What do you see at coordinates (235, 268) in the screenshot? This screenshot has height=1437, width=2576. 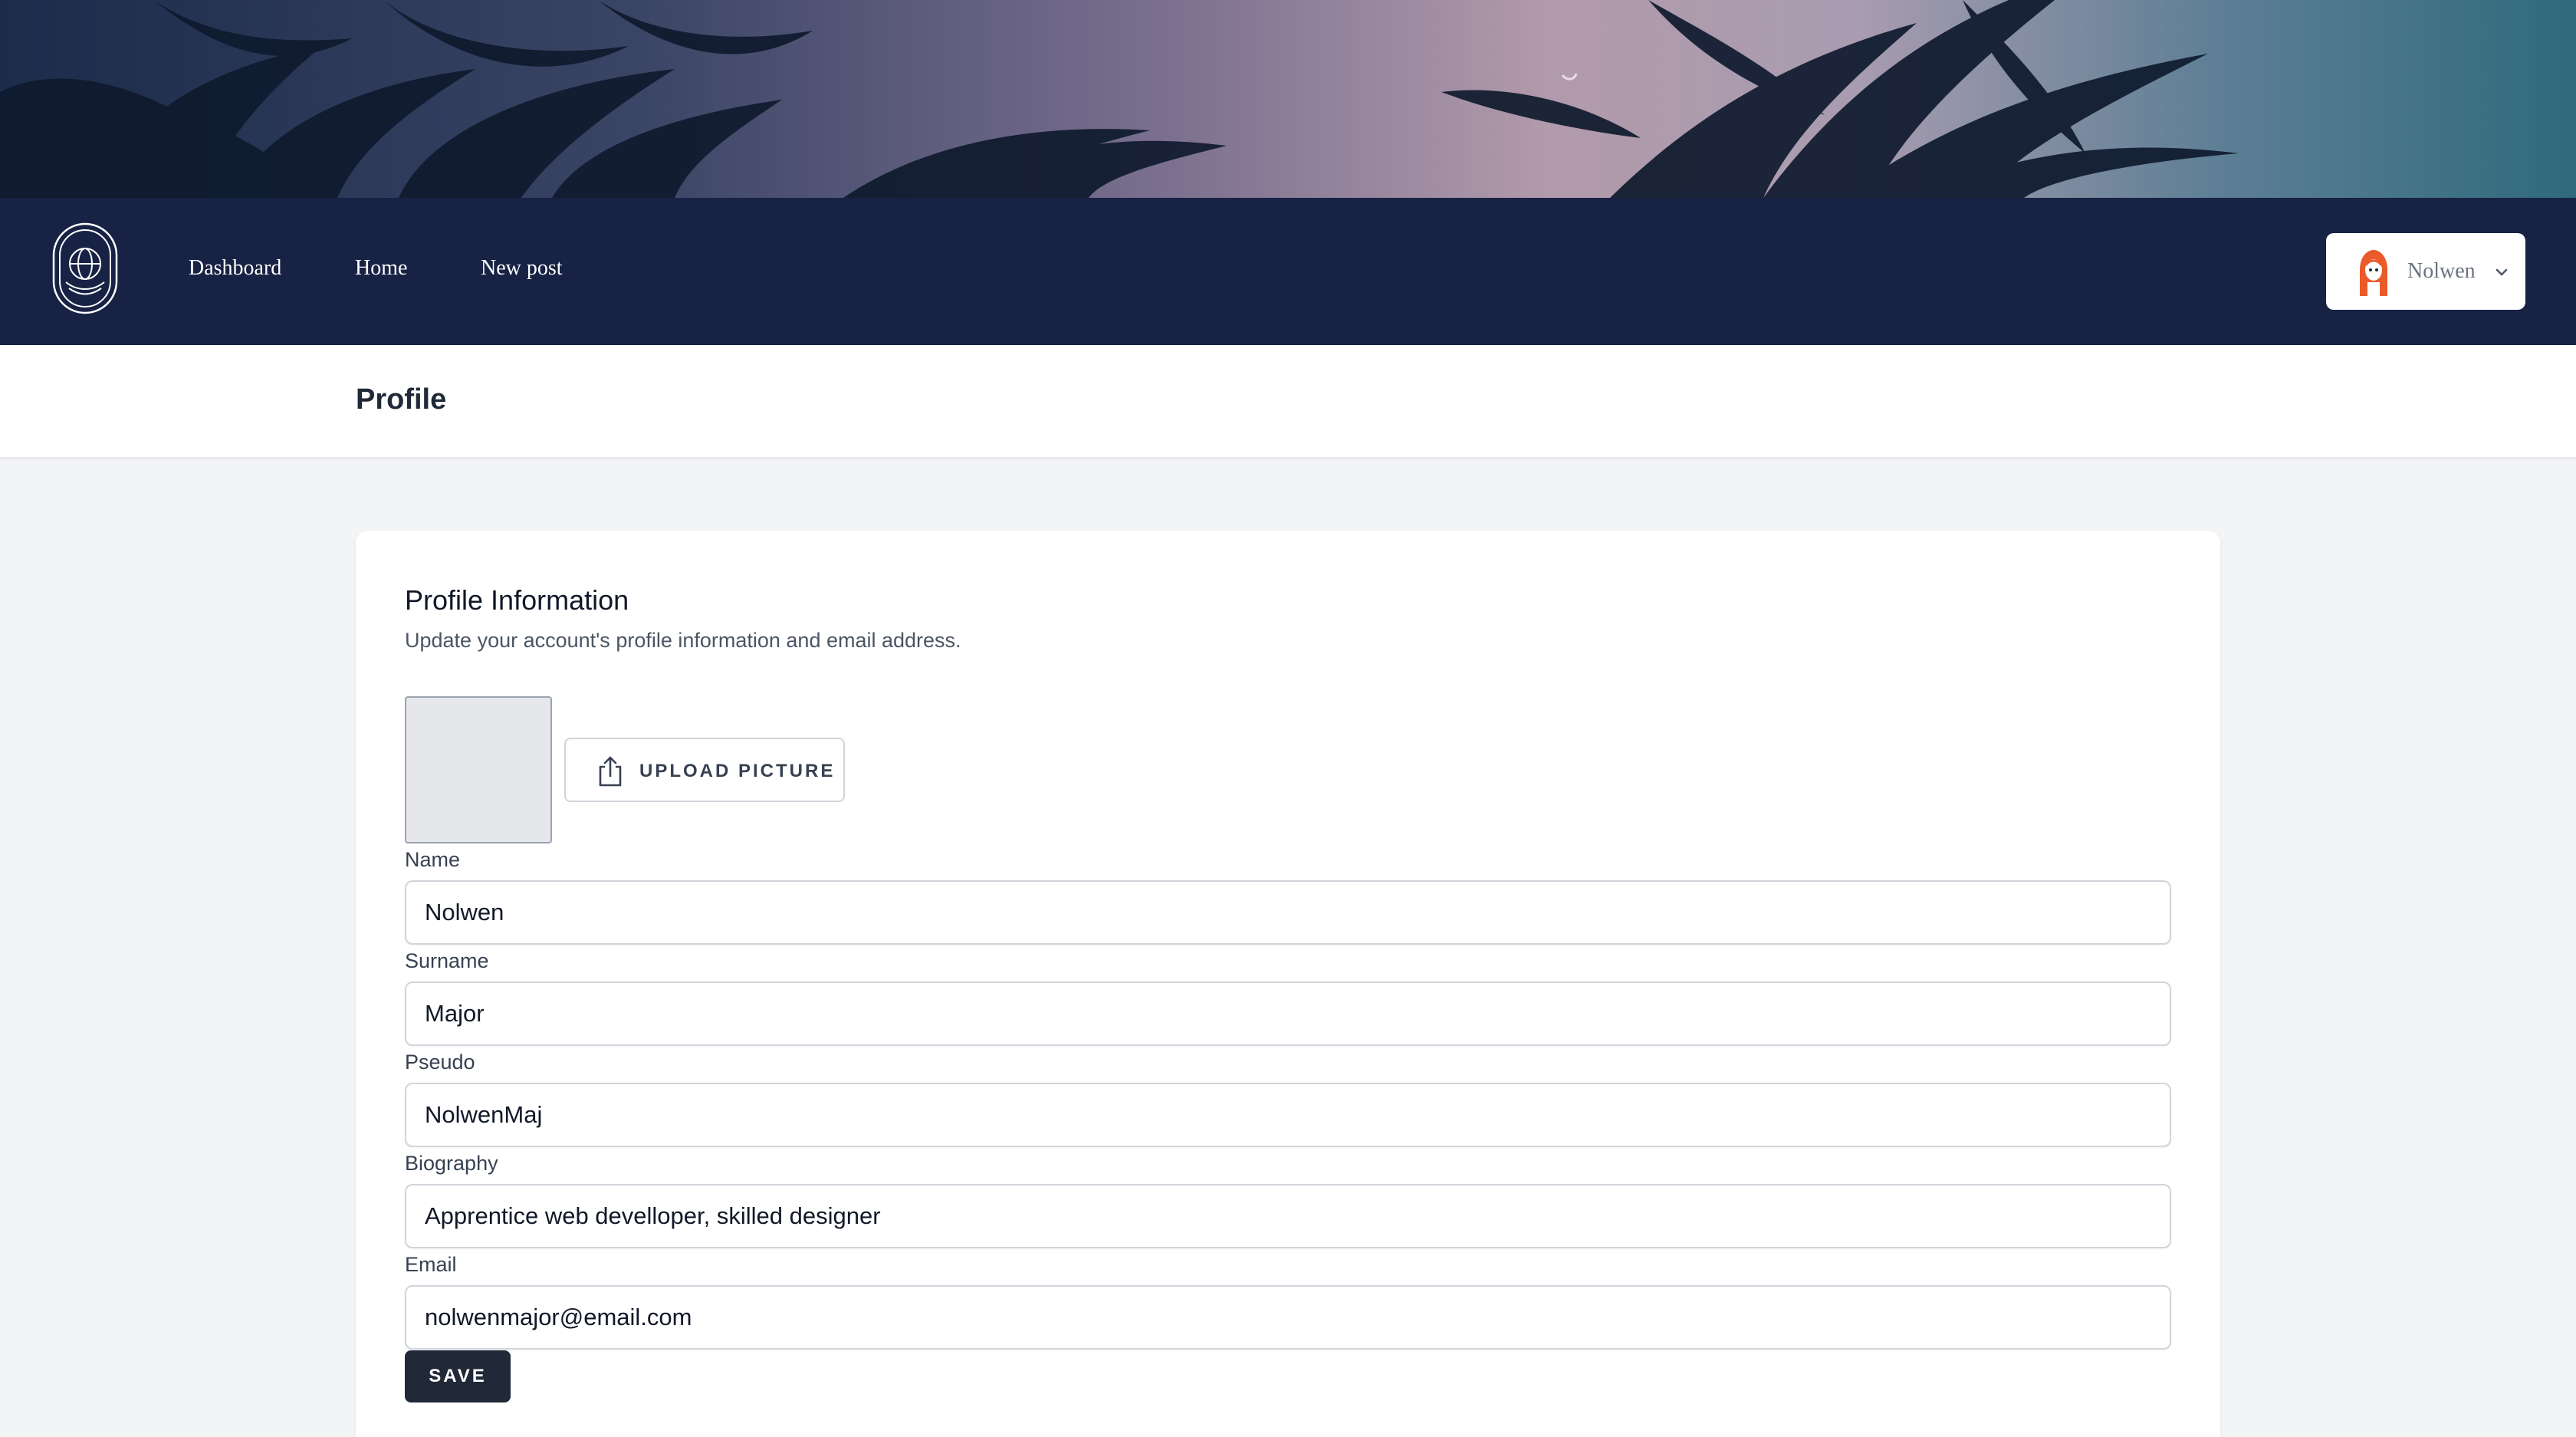 I see `nav-link-dashboard: Dashboard` at bounding box center [235, 268].